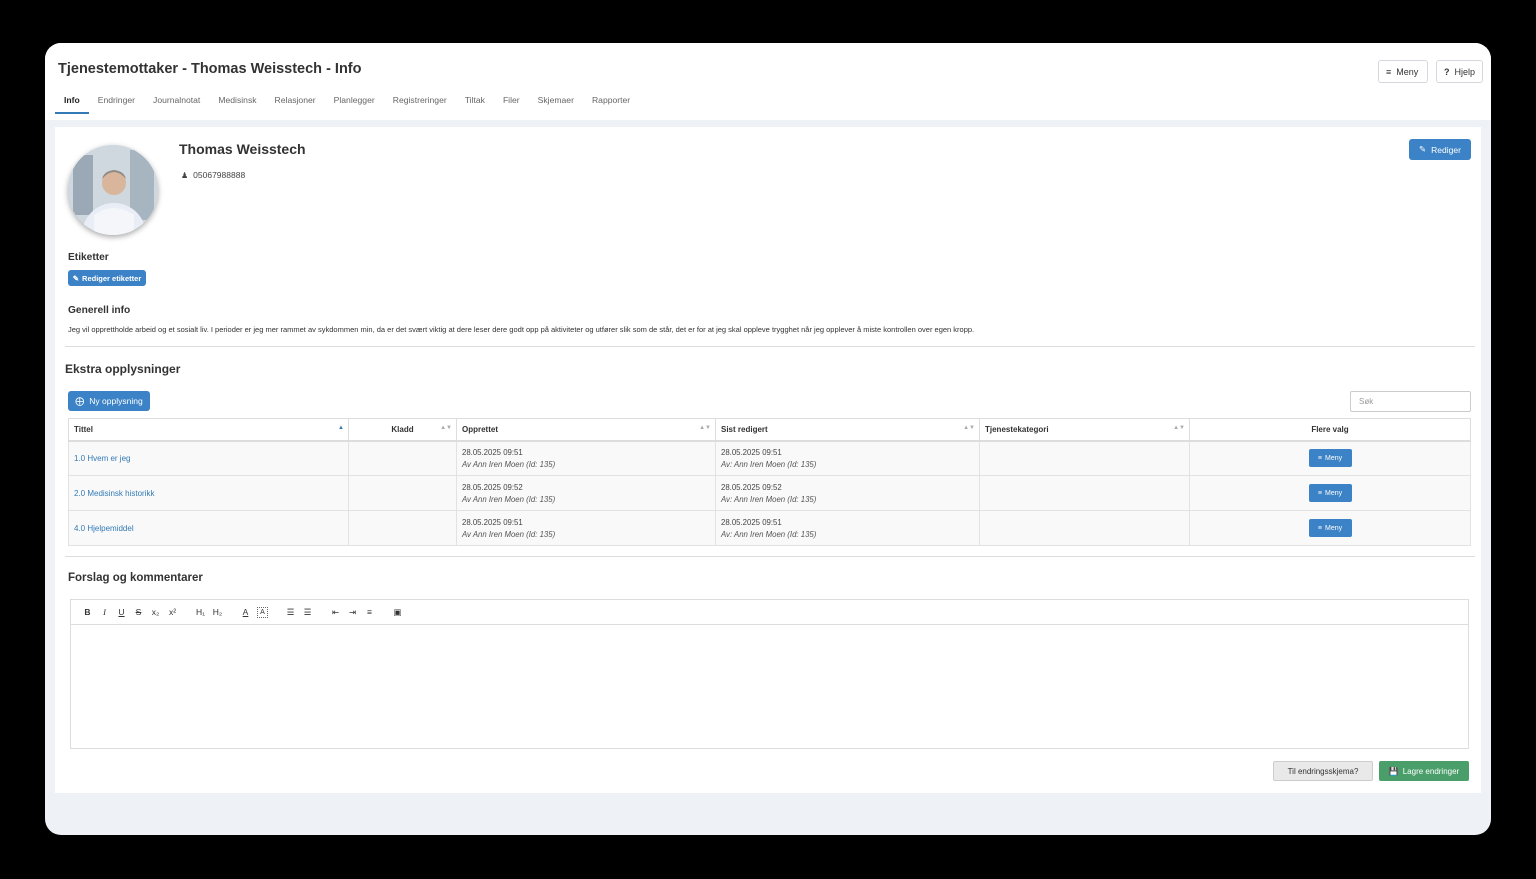  I want to click on bold-button: B, so click(87, 612).